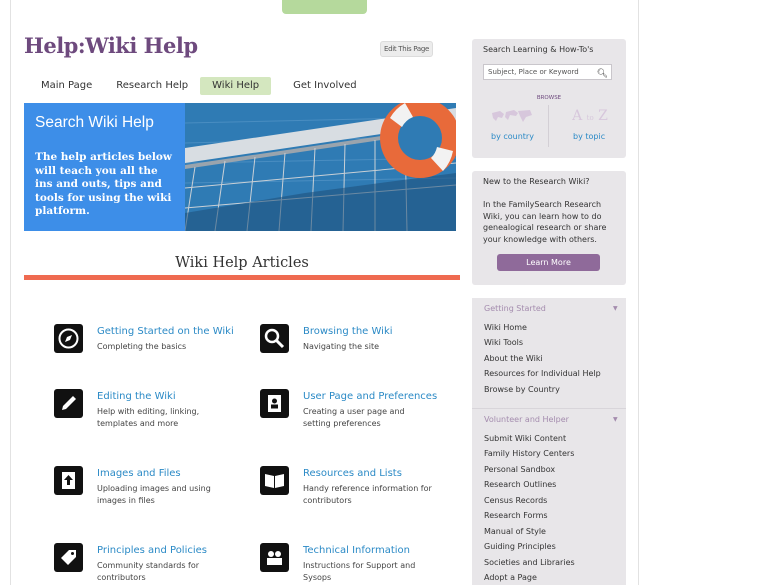 Image resolution: width=775 pixels, height=585 pixels. I want to click on search-panel-label: Search Learning & How-To's, so click(538, 49).